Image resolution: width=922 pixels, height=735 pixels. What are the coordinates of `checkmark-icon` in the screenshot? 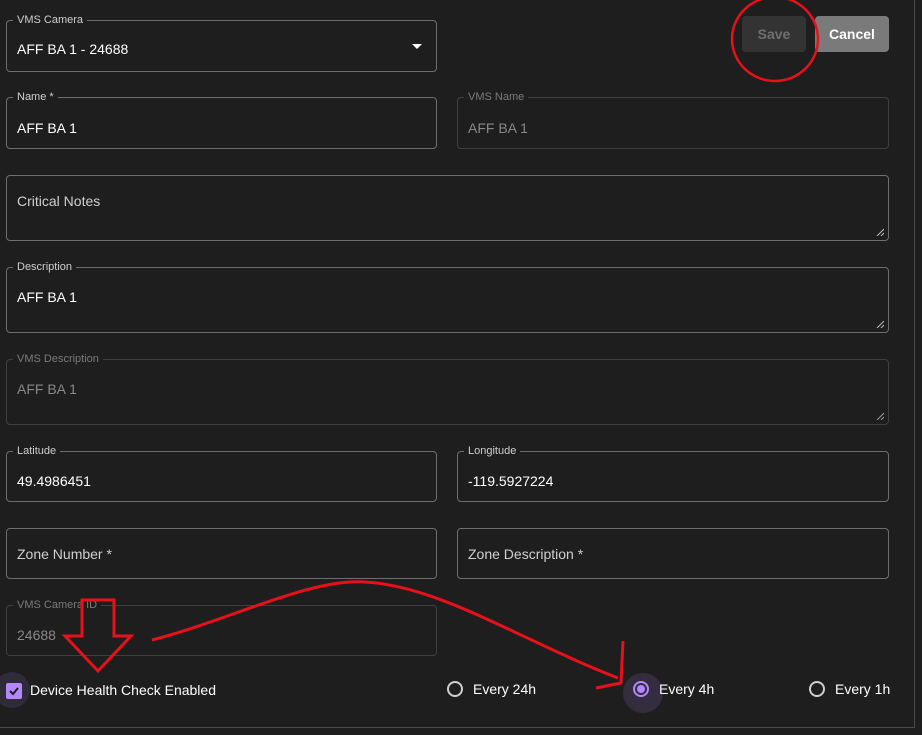 It's located at (14, 691).